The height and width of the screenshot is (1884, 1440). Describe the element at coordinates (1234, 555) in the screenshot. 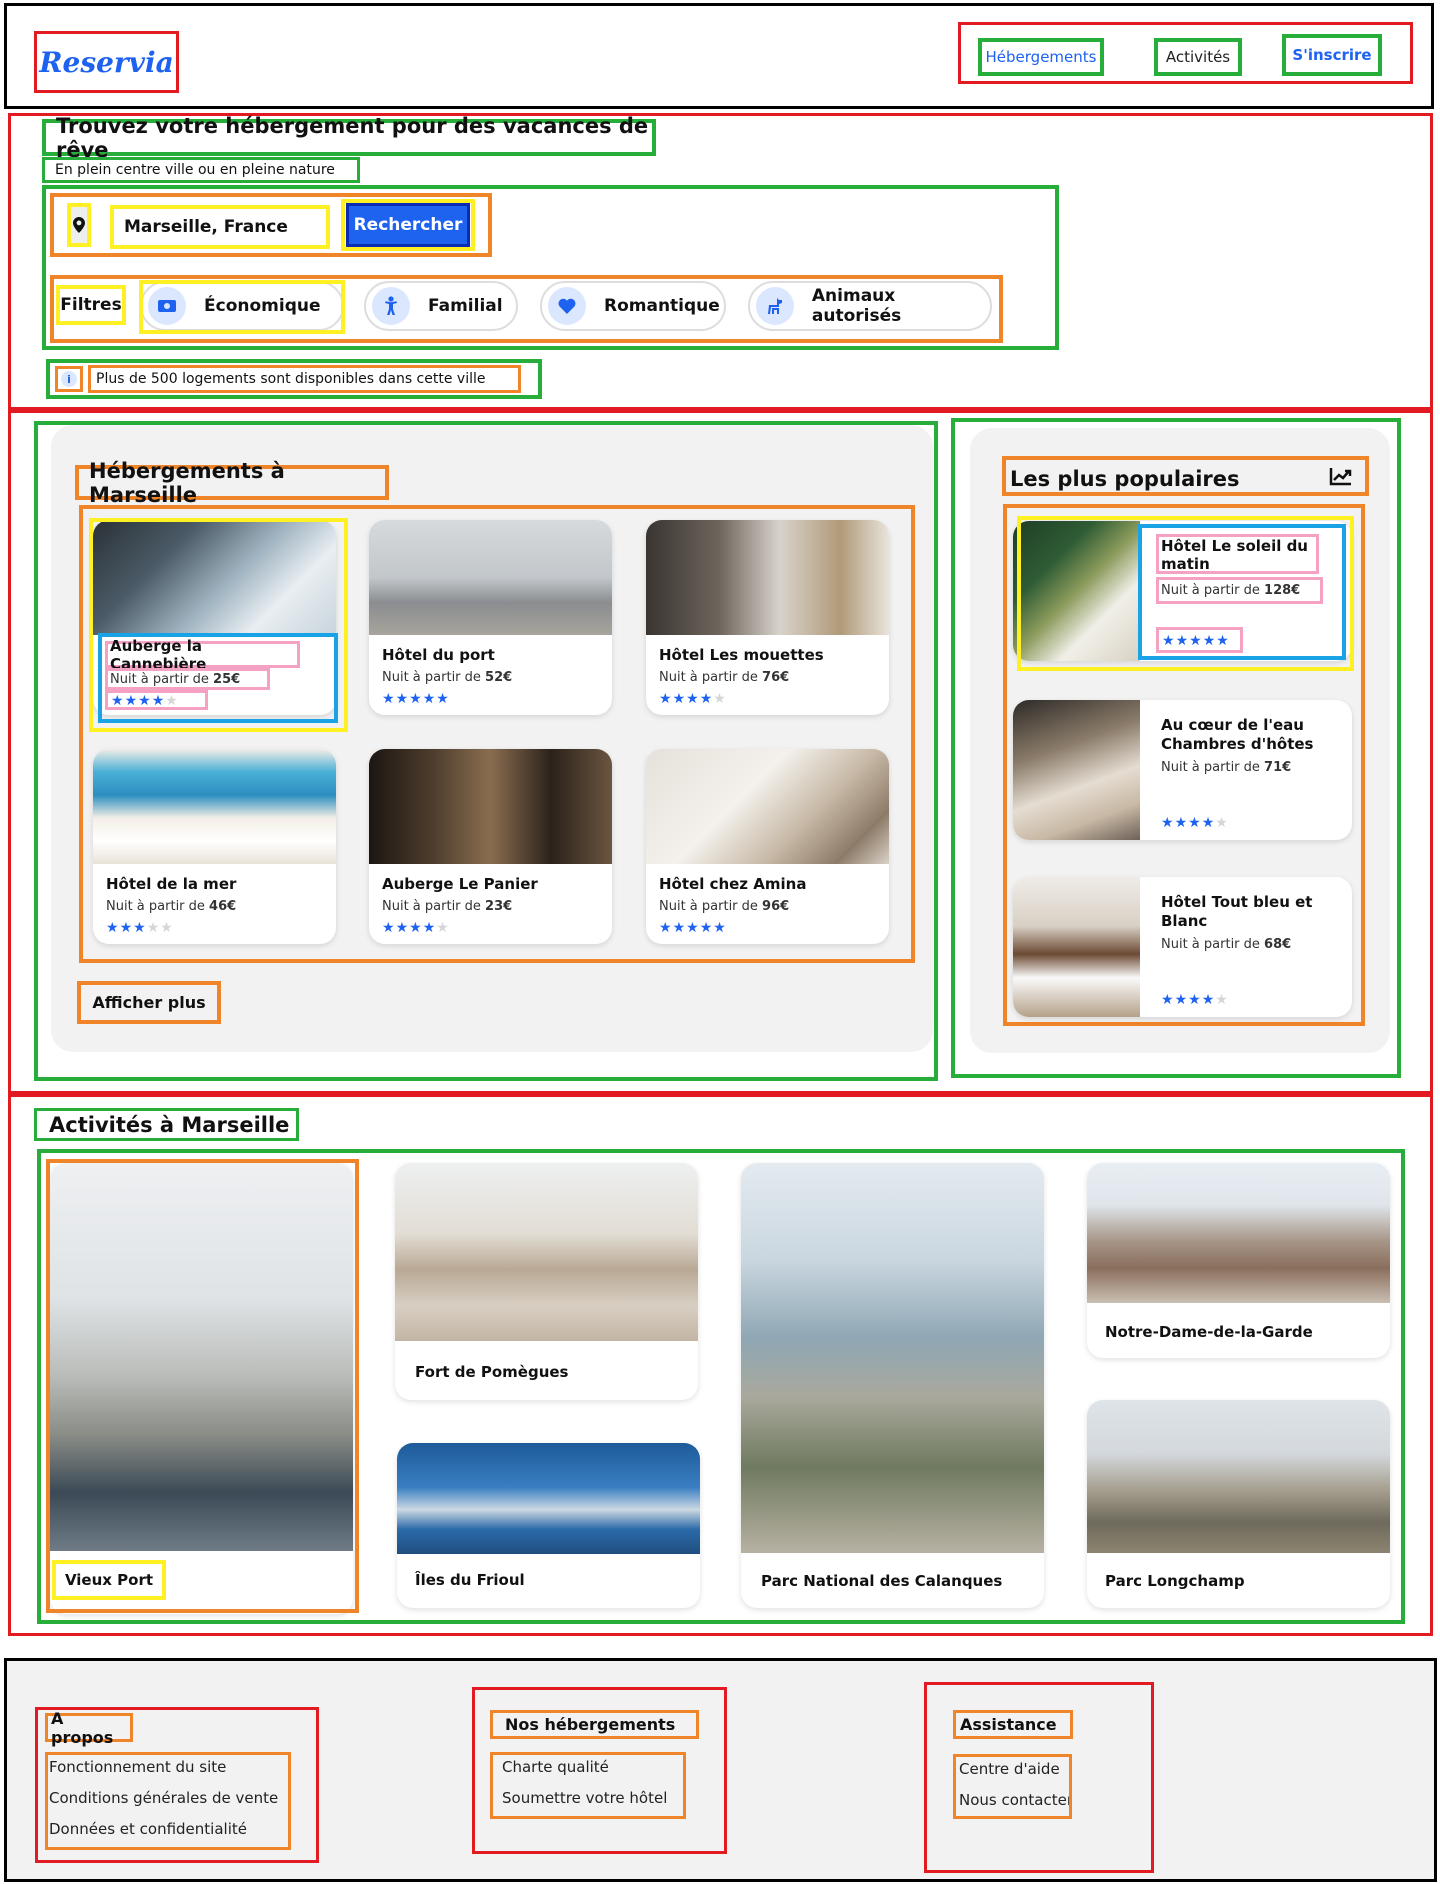

I see `popular-name: Hôtel Le soleil du matin` at that location.